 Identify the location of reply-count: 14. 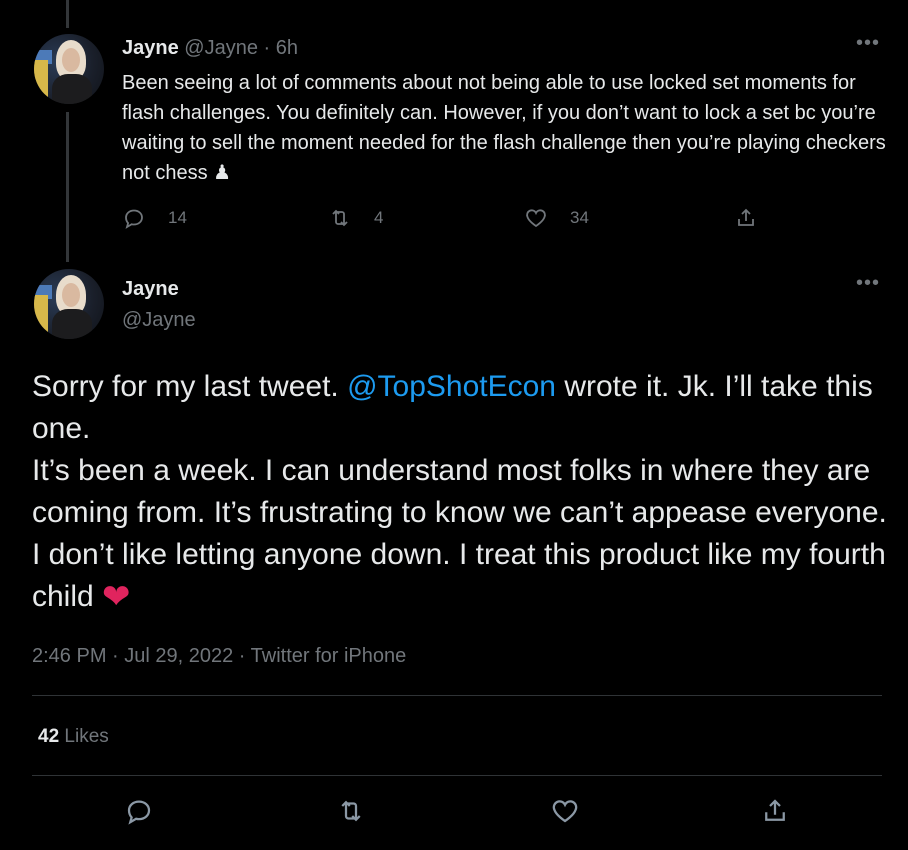
(177, 217).